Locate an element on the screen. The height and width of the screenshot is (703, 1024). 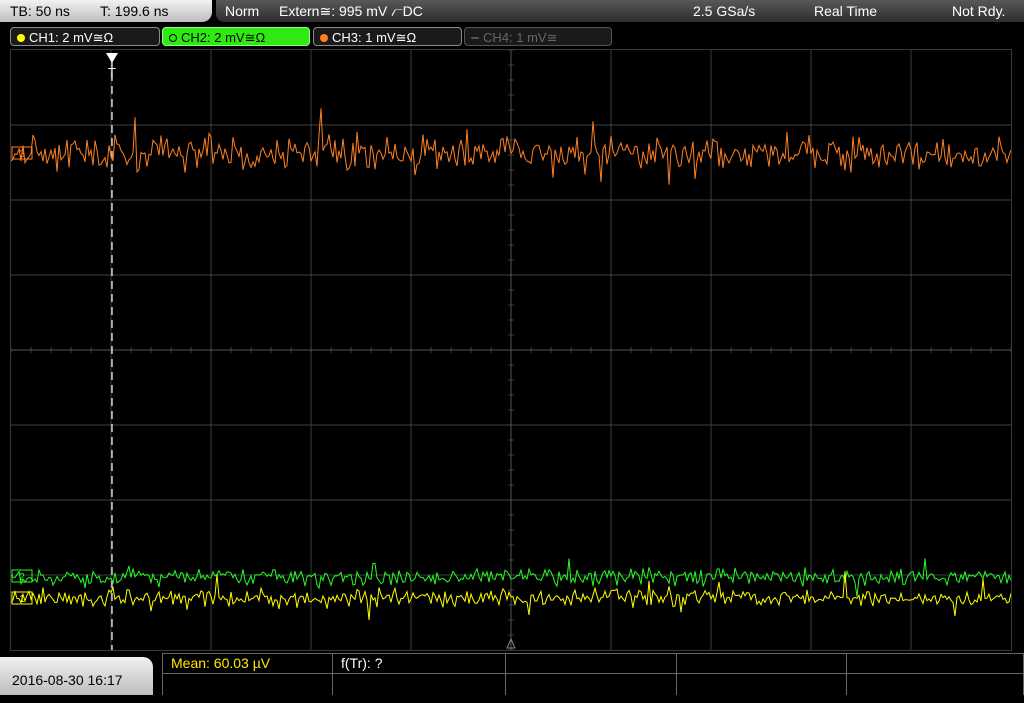
channel-tab-ch2: CH2: 2 mV≅Ω is located at coordinates (236, 36).